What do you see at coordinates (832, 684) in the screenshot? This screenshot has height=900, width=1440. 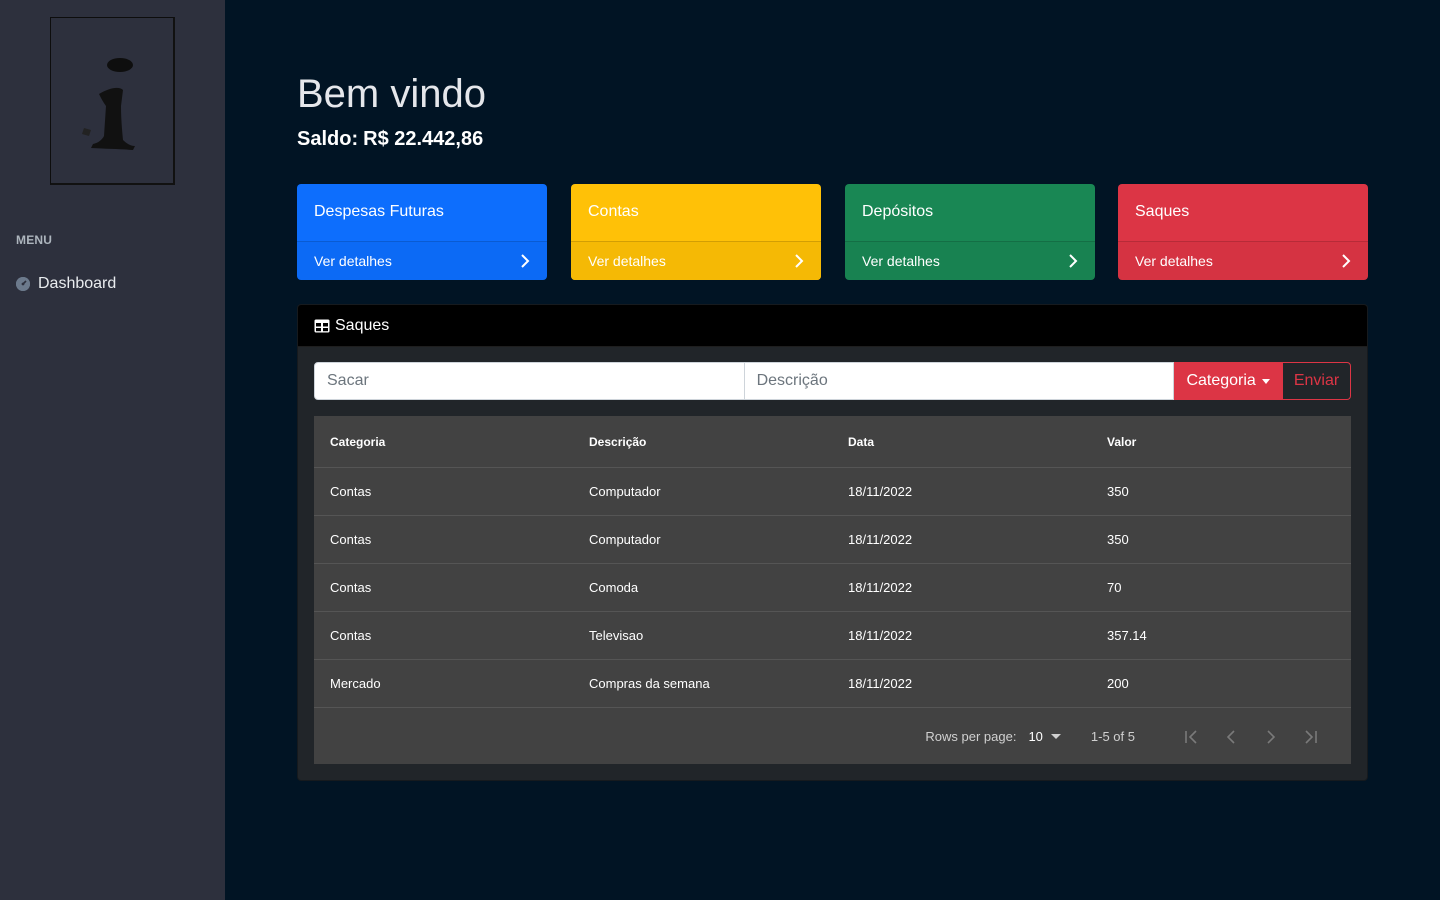 I see `table-row: Mercado Compras da semana 18/11/2022 200` at bounding box center [832, 684].